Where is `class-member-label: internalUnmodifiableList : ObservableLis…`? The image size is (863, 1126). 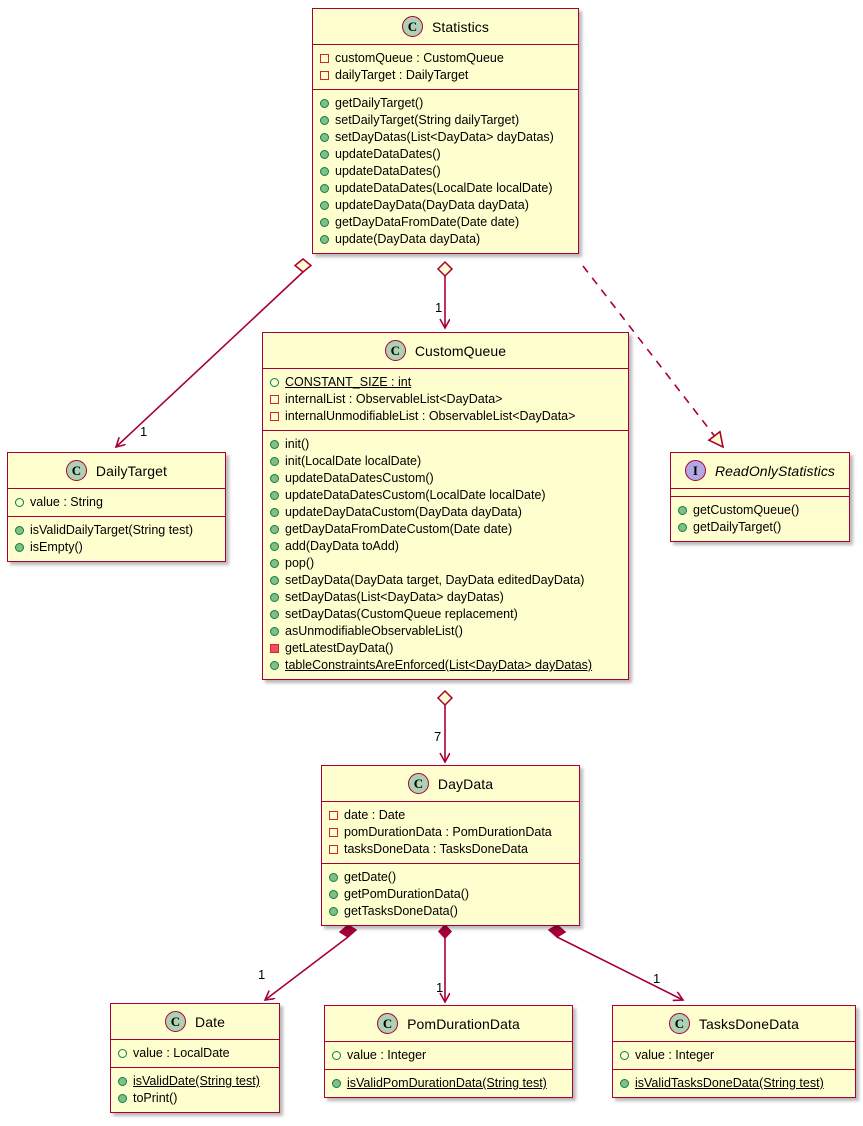
class-member-label: internalUnmodifiableList : ObservableLis… is located at coordinates (430, 416).